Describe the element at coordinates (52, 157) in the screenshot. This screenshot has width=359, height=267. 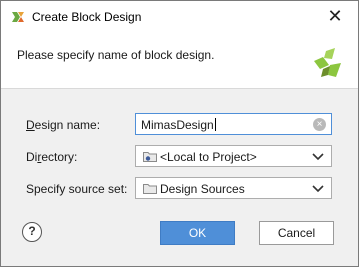
I see `directory-label: Directory:` at that location.